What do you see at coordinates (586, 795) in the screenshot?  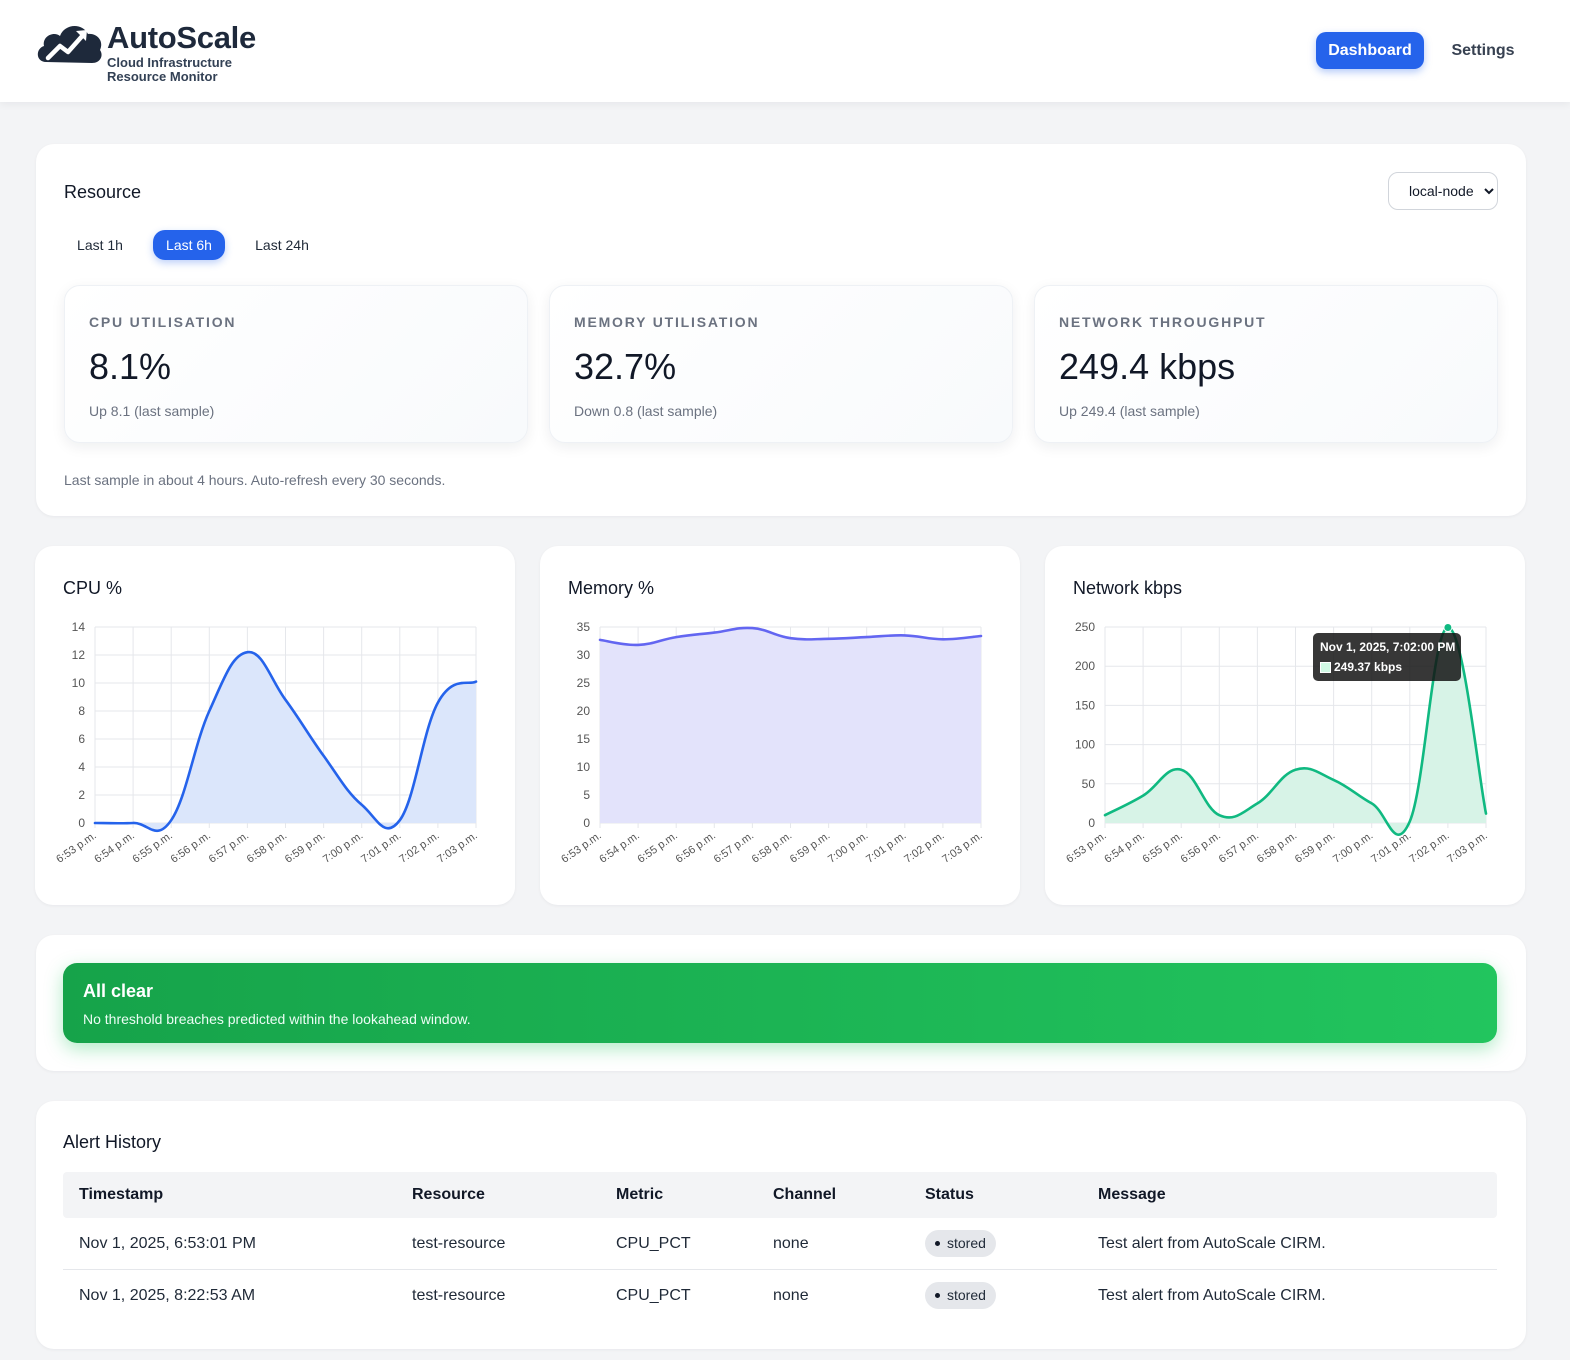 I see `y-tick-label: 5` at bounding box center [586, 795].